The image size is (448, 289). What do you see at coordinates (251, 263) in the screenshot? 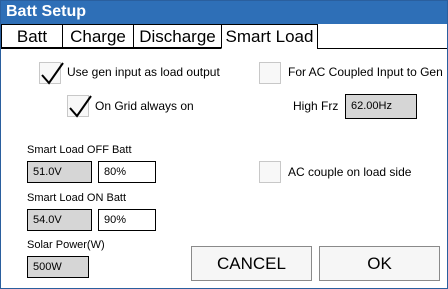
I see `cancel-button: CANCEL` at bounding box center [251, 263].